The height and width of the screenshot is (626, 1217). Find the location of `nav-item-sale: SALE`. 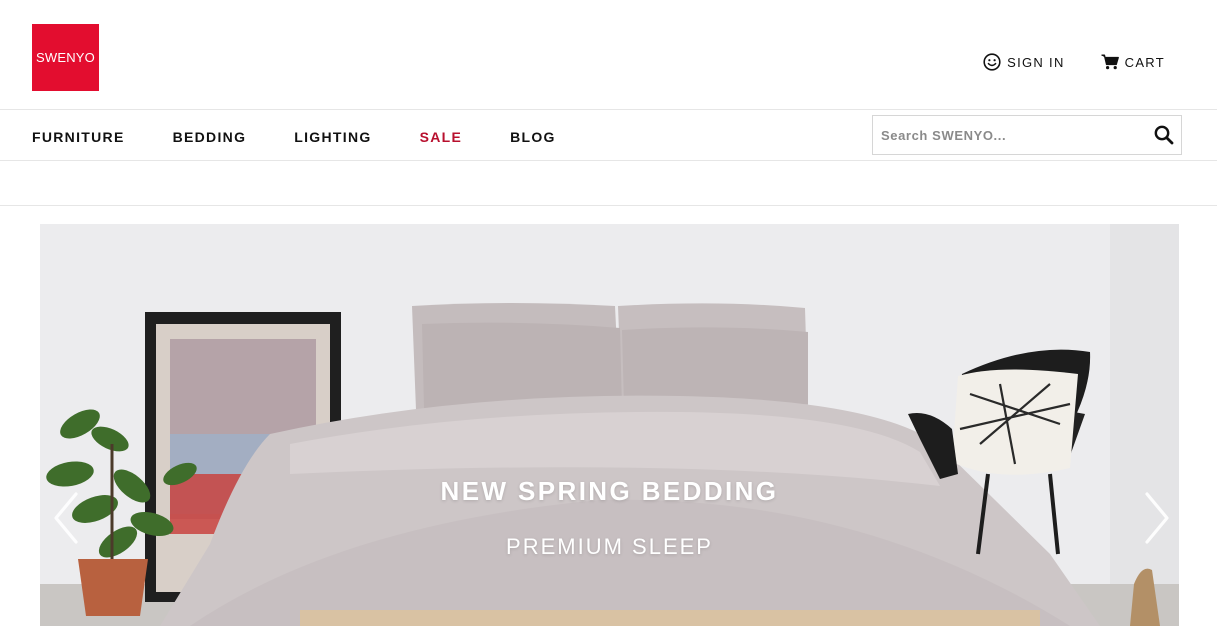

nav-item-sale: SALE is located at coordinates (441, 137).